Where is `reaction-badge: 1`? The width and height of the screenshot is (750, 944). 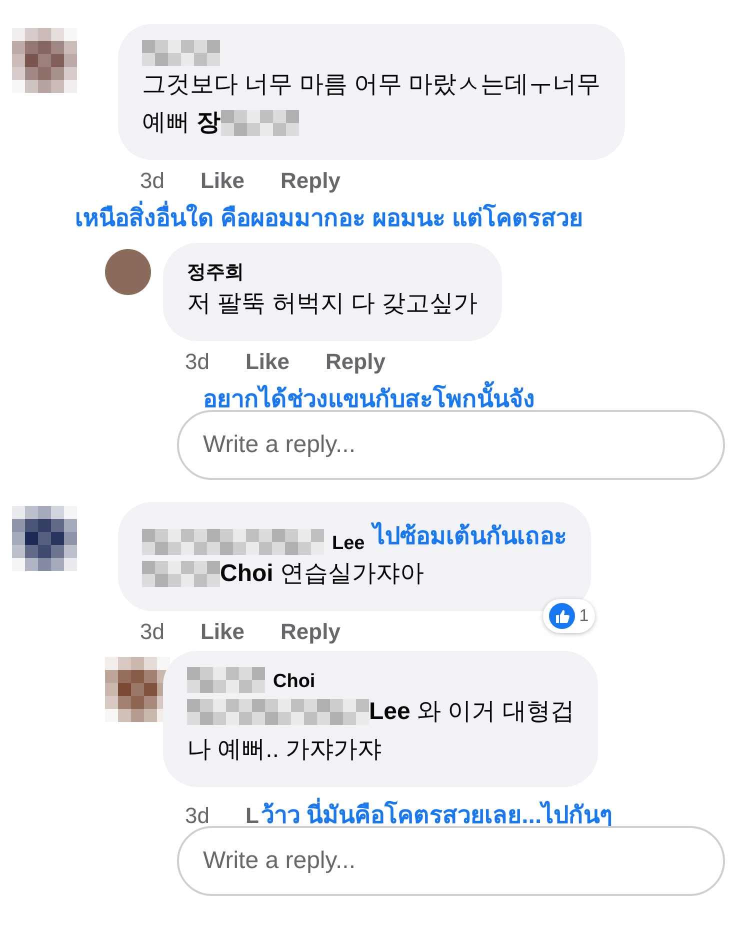
reaction-badge: 1 is located at coordinates (569, 616).